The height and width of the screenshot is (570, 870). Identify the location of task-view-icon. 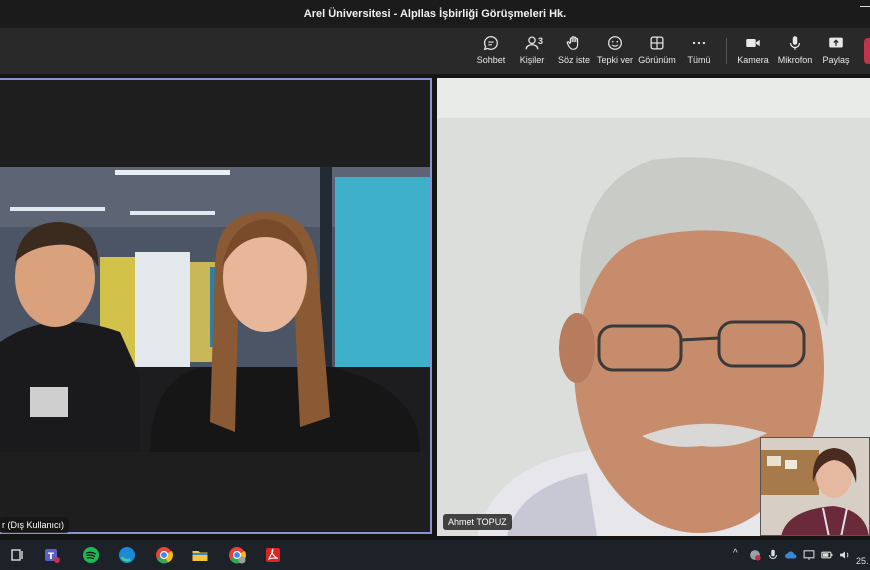
(18, 555).